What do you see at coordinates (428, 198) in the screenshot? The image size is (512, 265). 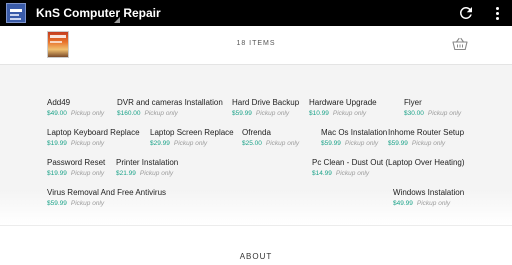 I see `product-item: Windows Instalation $49.99 Pickup only` at bounding box center [428, 198].